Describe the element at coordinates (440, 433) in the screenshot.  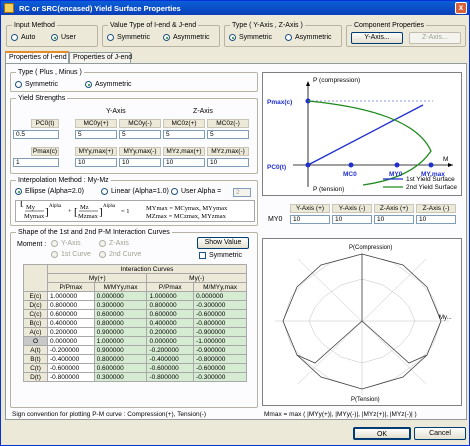
I see `cancel-button: Cancel` at that location.